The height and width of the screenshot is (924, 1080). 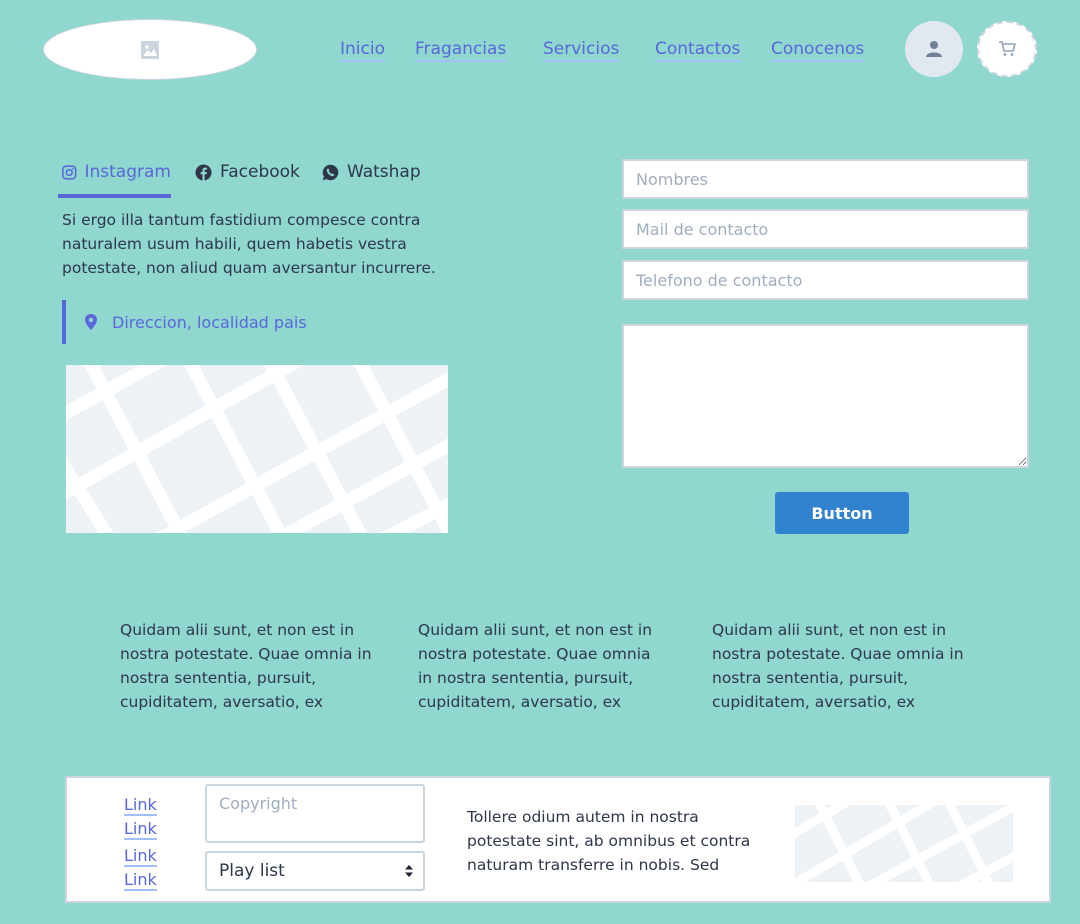 What do you see at coordinates (825, 179) in the screenshot?
I see `name-input` at bounding box center [825, 179].